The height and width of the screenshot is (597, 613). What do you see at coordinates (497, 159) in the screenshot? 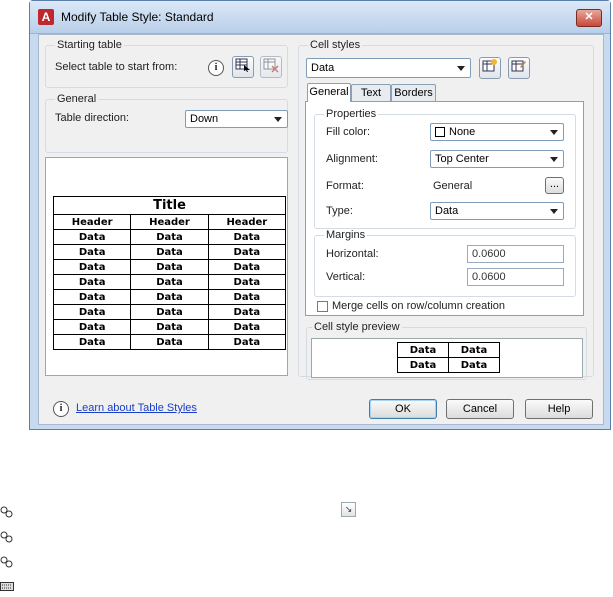
I see `alignment-dropdown: Top Center` at bounding box center [497, 159].